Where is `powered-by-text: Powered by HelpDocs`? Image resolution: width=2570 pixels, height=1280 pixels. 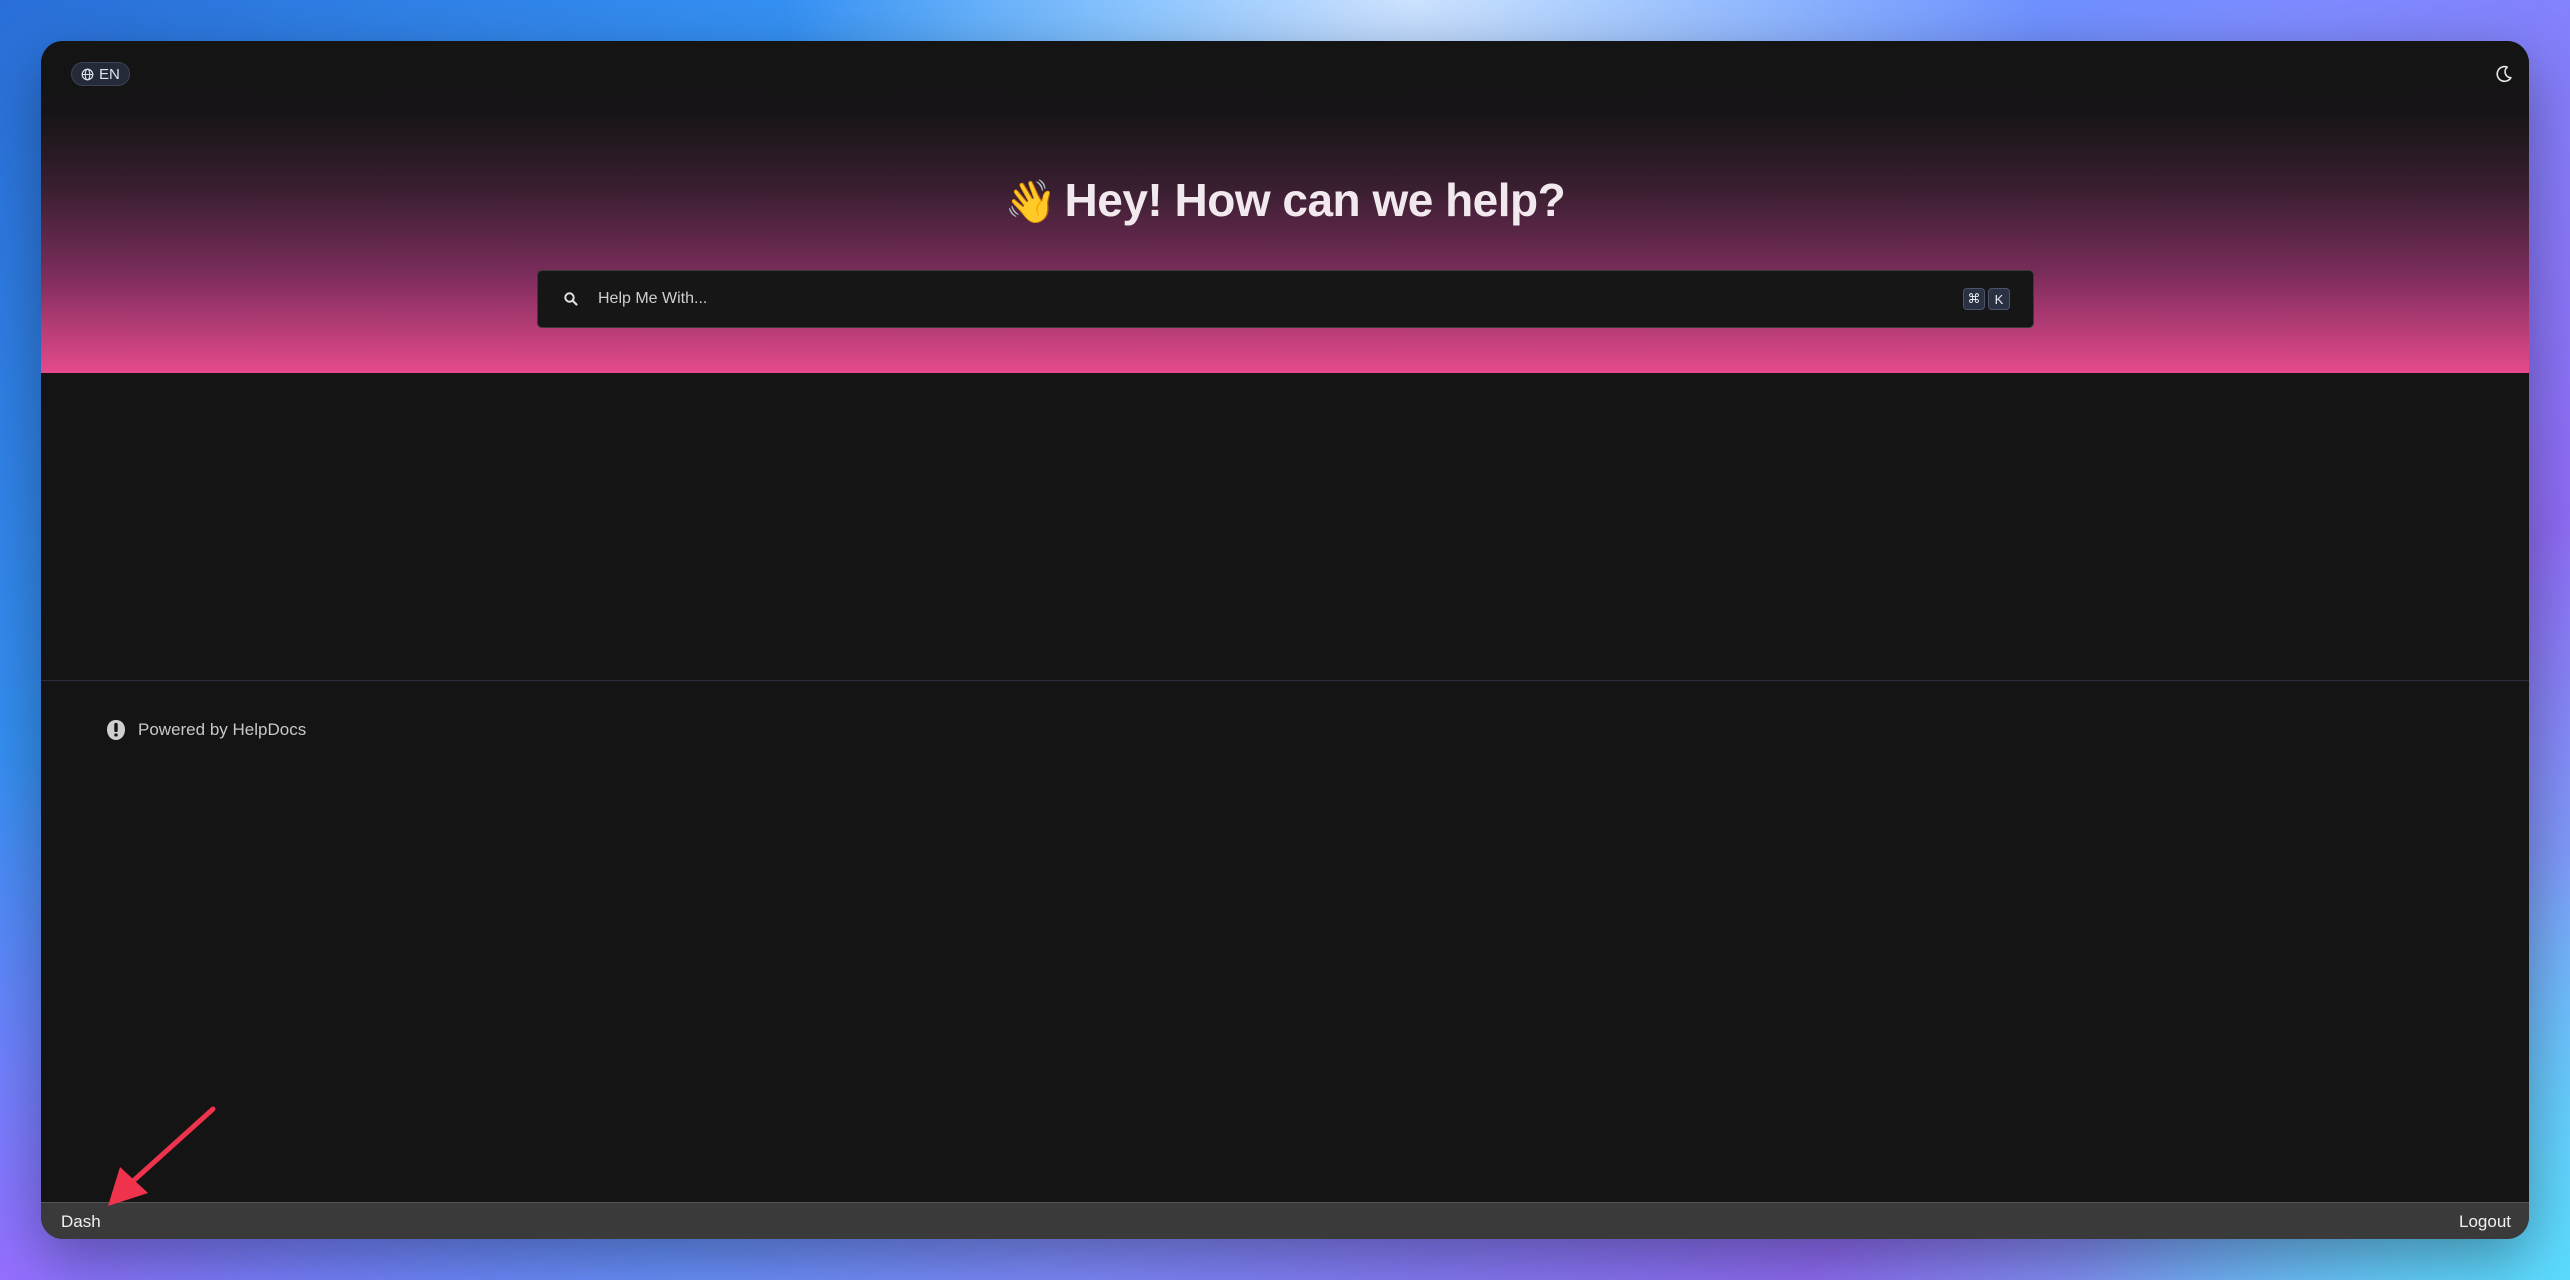 powered-by-text: Powered by HelpDocs is located at coordinates (222, 729).